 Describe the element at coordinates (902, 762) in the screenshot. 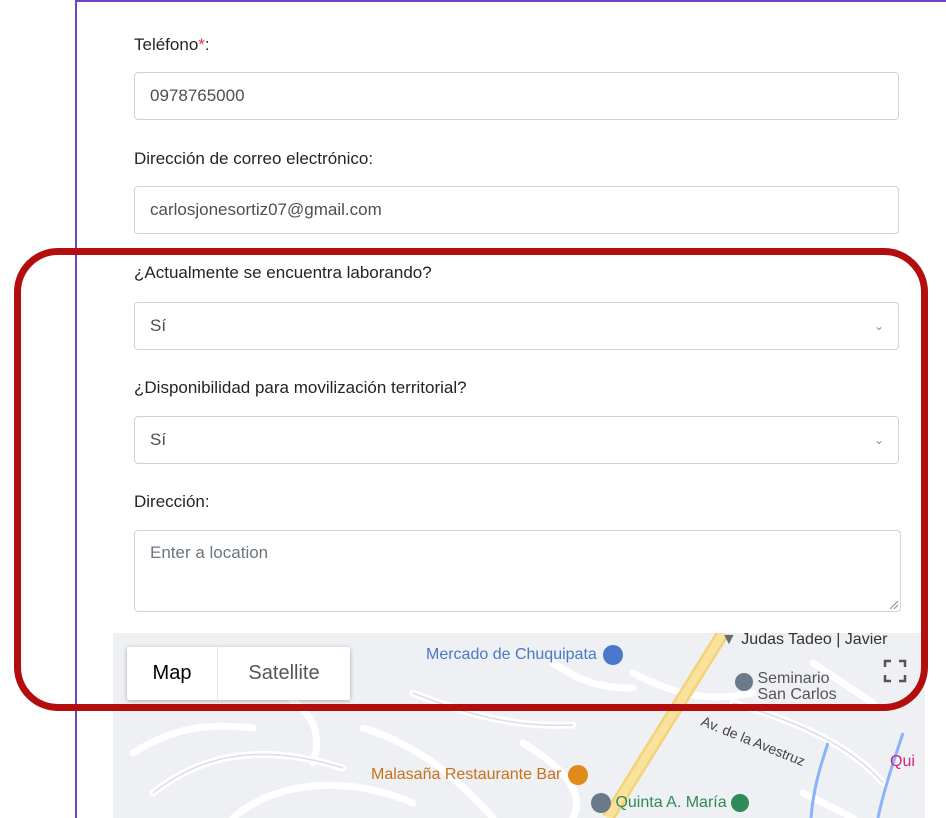

I see `poi-qui: Qui` at that location.